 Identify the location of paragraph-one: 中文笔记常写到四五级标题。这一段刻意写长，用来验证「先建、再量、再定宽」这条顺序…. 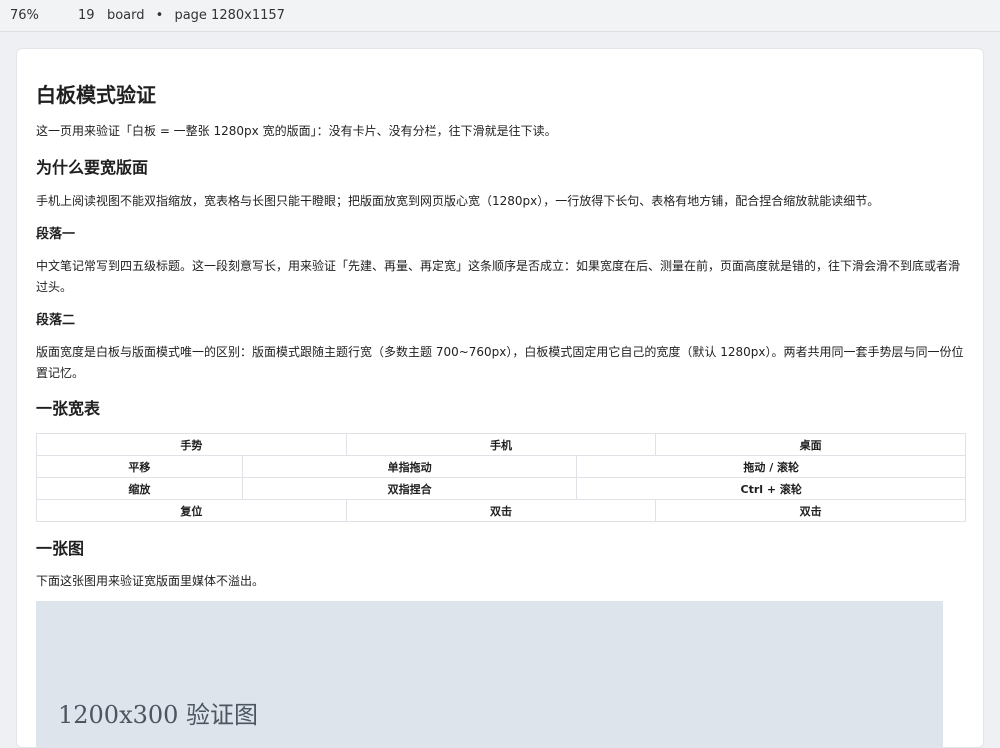
(498, 276).